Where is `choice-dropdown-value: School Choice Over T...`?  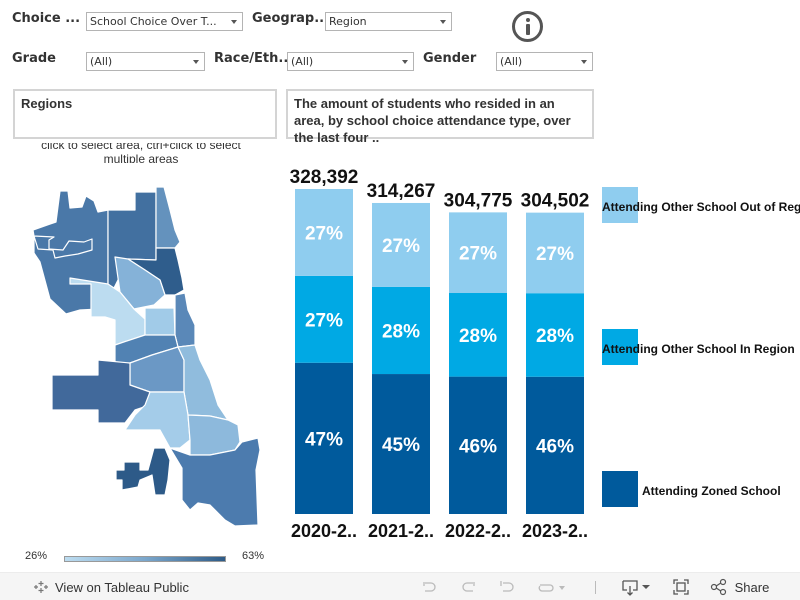
choice-dropdown-value: School Choice Over T... is located at coordinates (153, 21).